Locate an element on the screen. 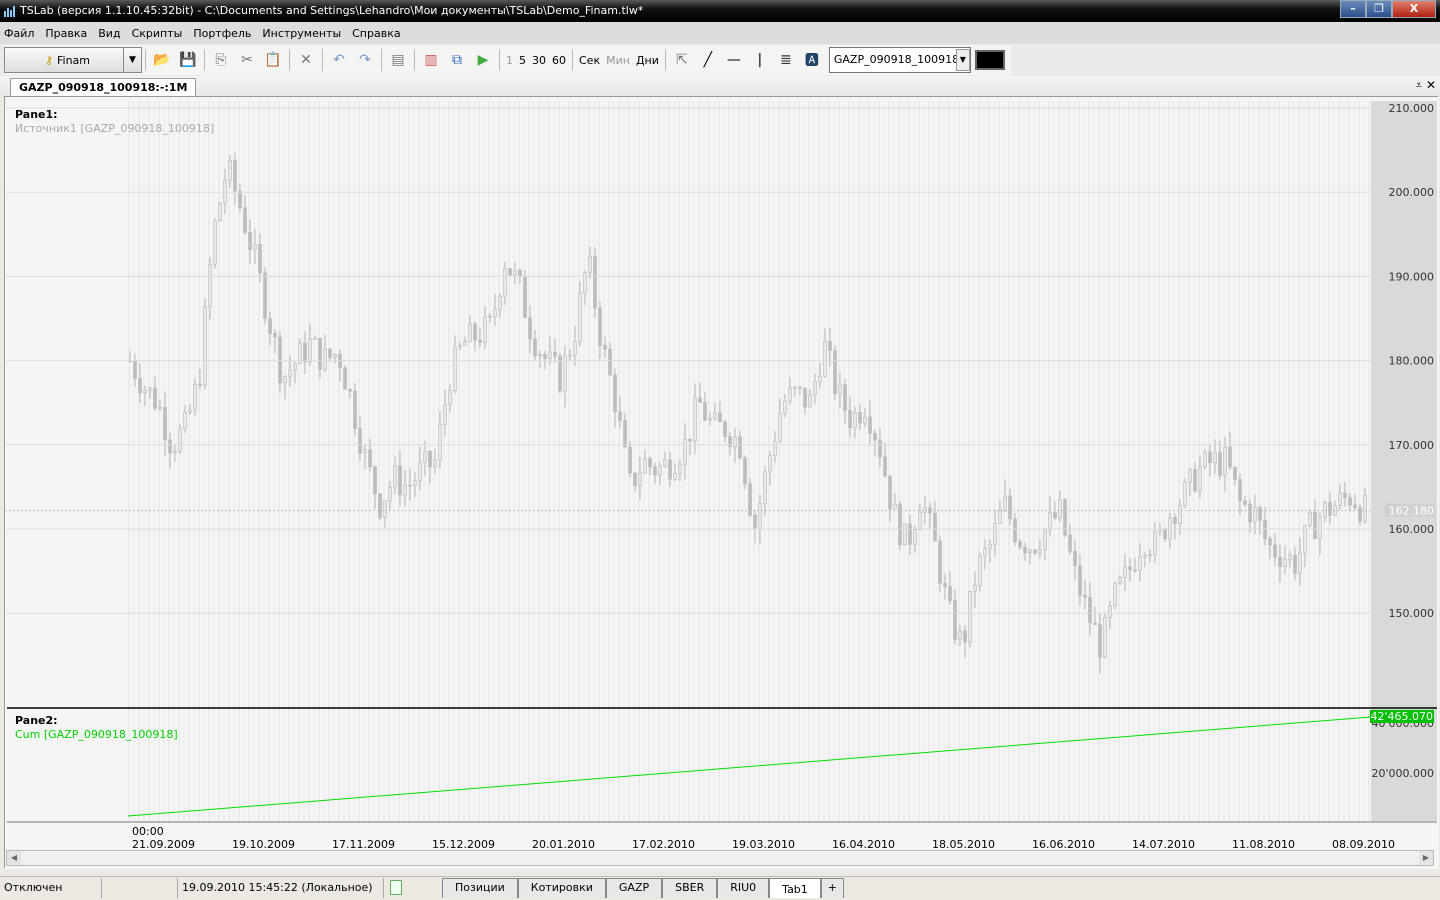 This screenshot has height=900, width=1440. cum-last-label: 42'465.070 is located at coordinates (1401, 716).